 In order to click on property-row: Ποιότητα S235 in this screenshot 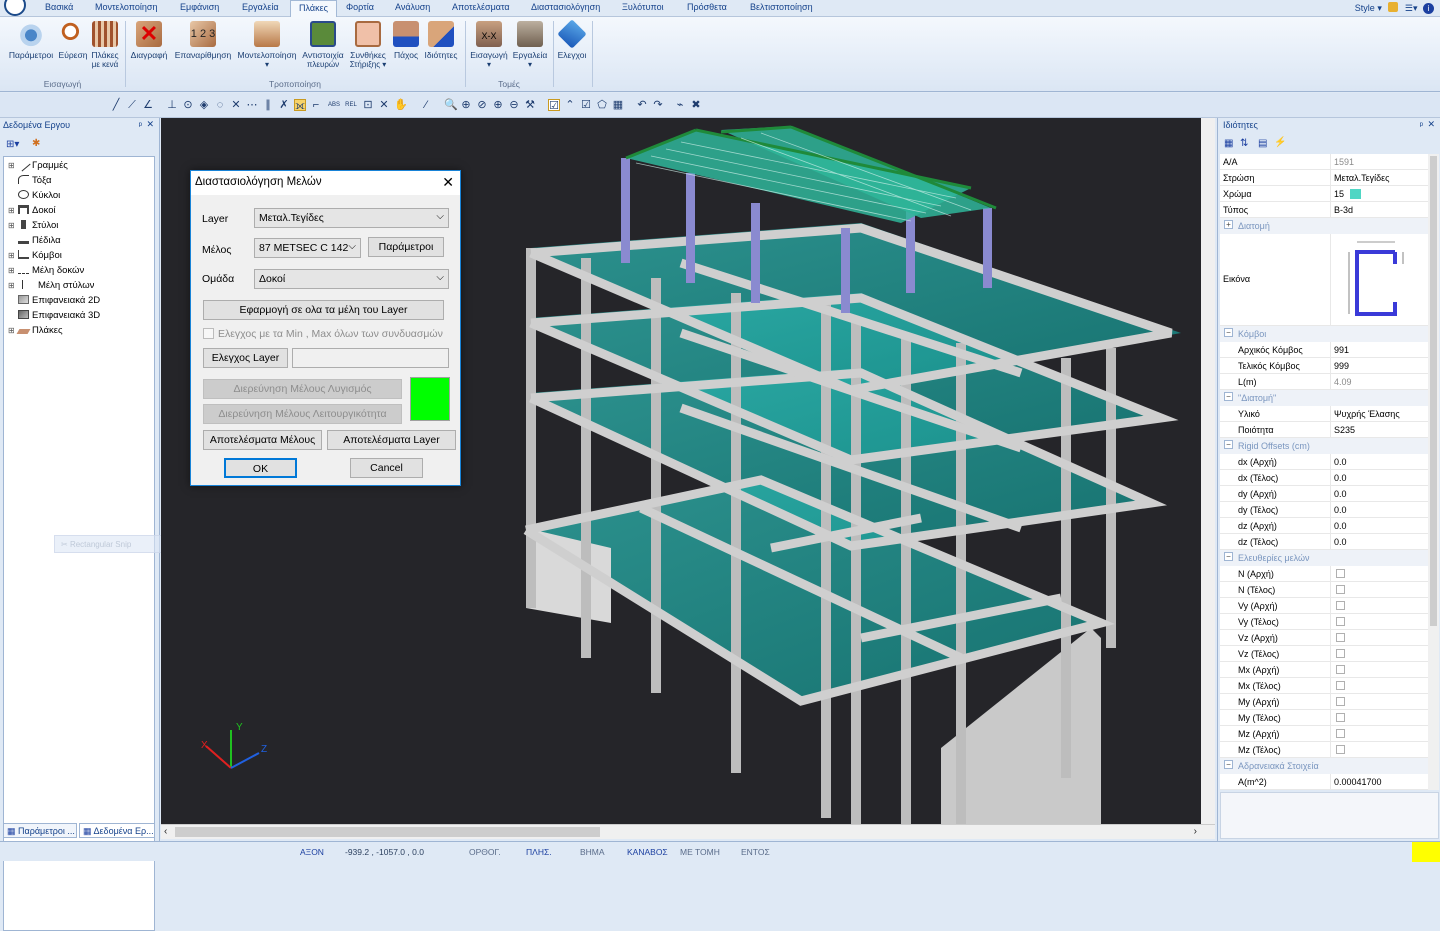, I will do `click(1324, 430)`.